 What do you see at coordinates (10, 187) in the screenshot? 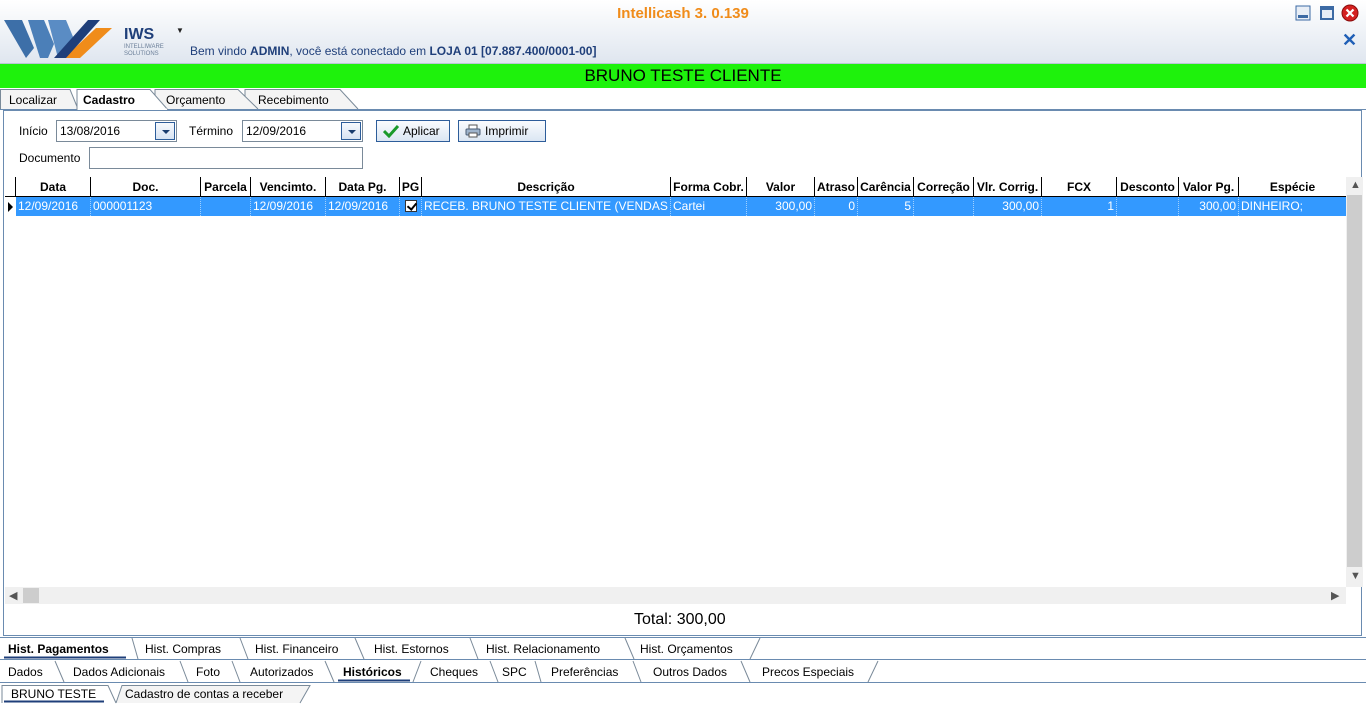
I see `row-indicator-header` at bounding box center [10, 187].